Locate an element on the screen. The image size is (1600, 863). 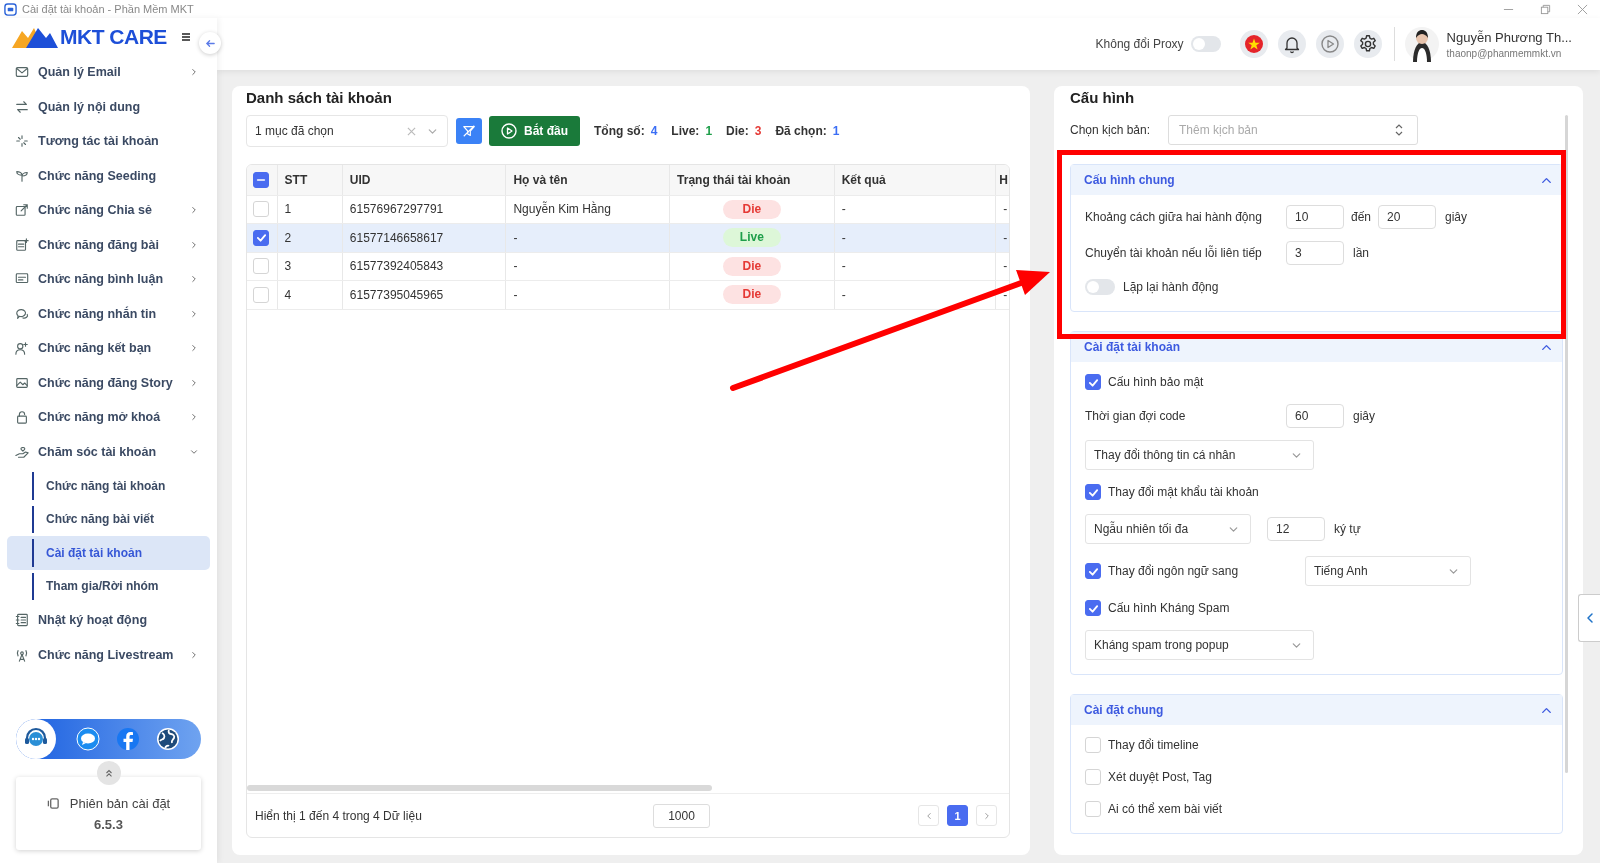
clear-icon is located at coordinates (411, 131).